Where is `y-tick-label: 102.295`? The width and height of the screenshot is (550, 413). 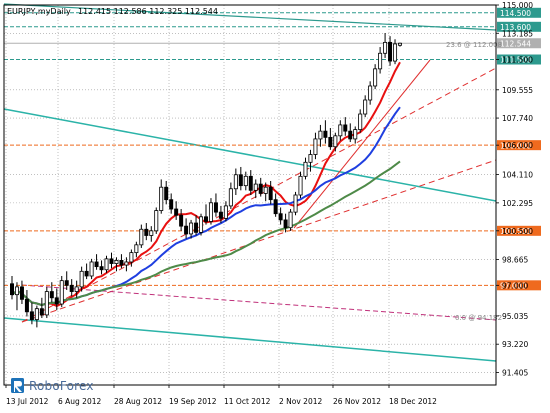
y-tick-label: 102.295 is located at coordinates (517, 203).